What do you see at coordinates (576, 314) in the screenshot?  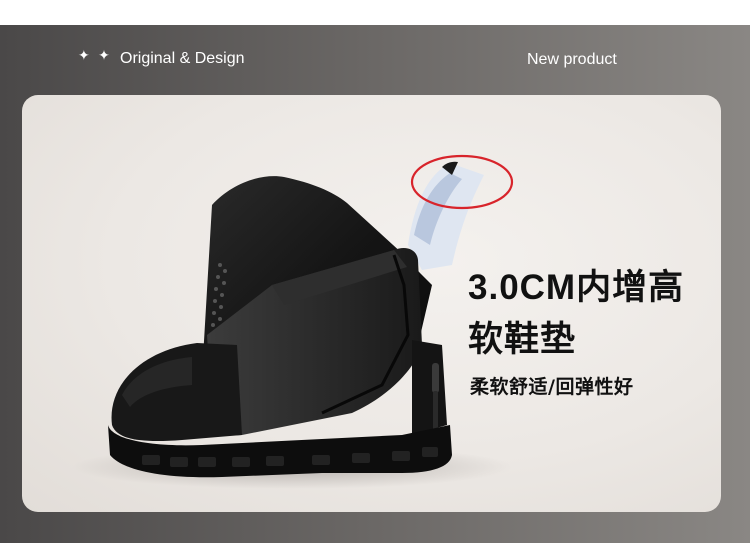 I see `feature-headline: 3.0CM内增高 软鞋垫` at bounding box center [576, 314].